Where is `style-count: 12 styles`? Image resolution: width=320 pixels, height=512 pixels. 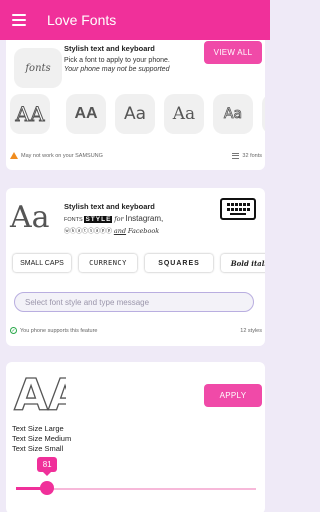 style-count: 12 styles is located at coordinates (251, 330).